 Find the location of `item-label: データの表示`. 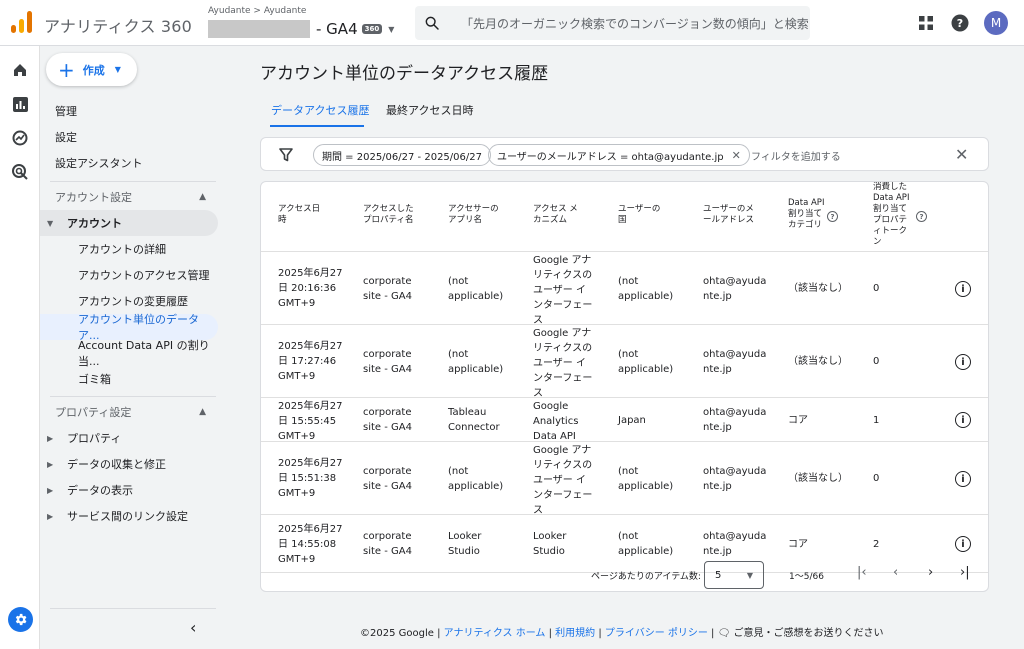

item-label: データの表示 is located at coordinates (100, 490).